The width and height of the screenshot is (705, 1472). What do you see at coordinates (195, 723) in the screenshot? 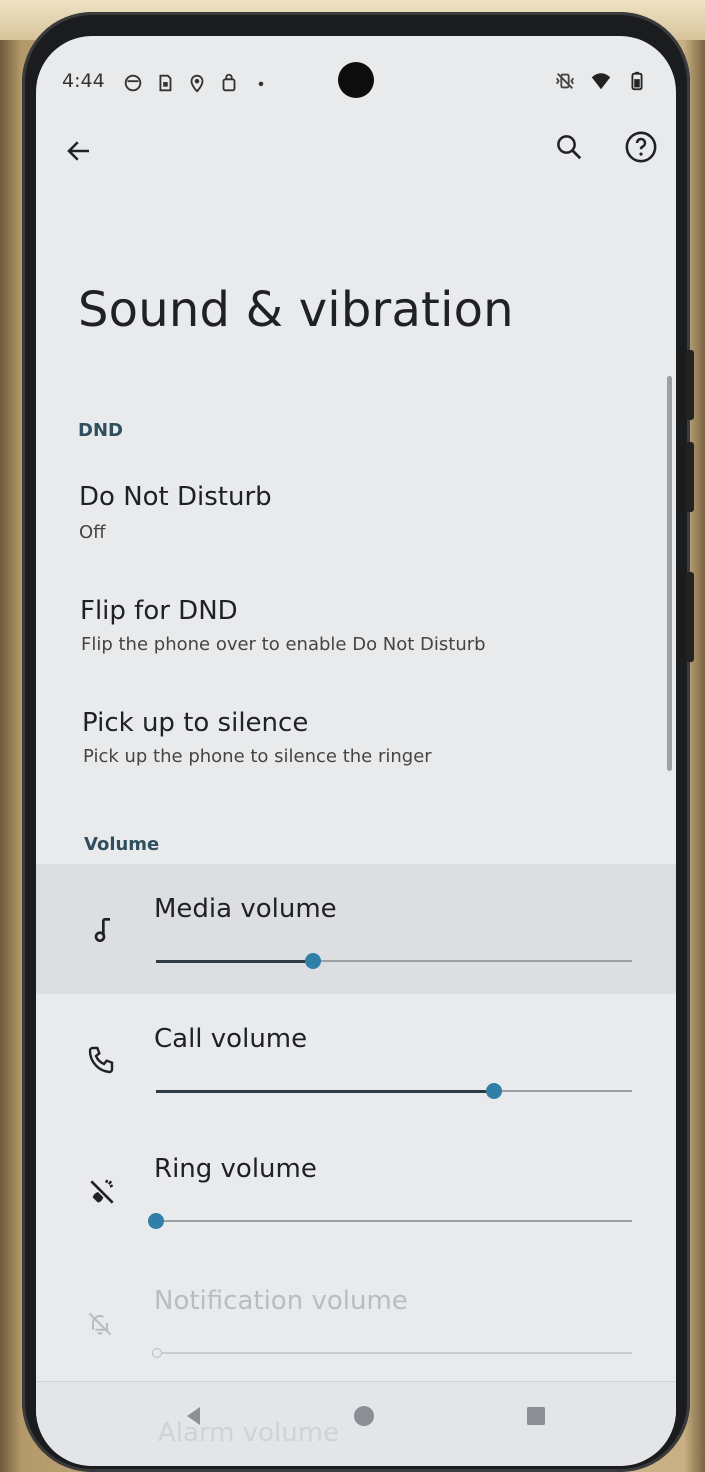
I see `pref-title: Pick up to silence` at bounding box center [195, 723].